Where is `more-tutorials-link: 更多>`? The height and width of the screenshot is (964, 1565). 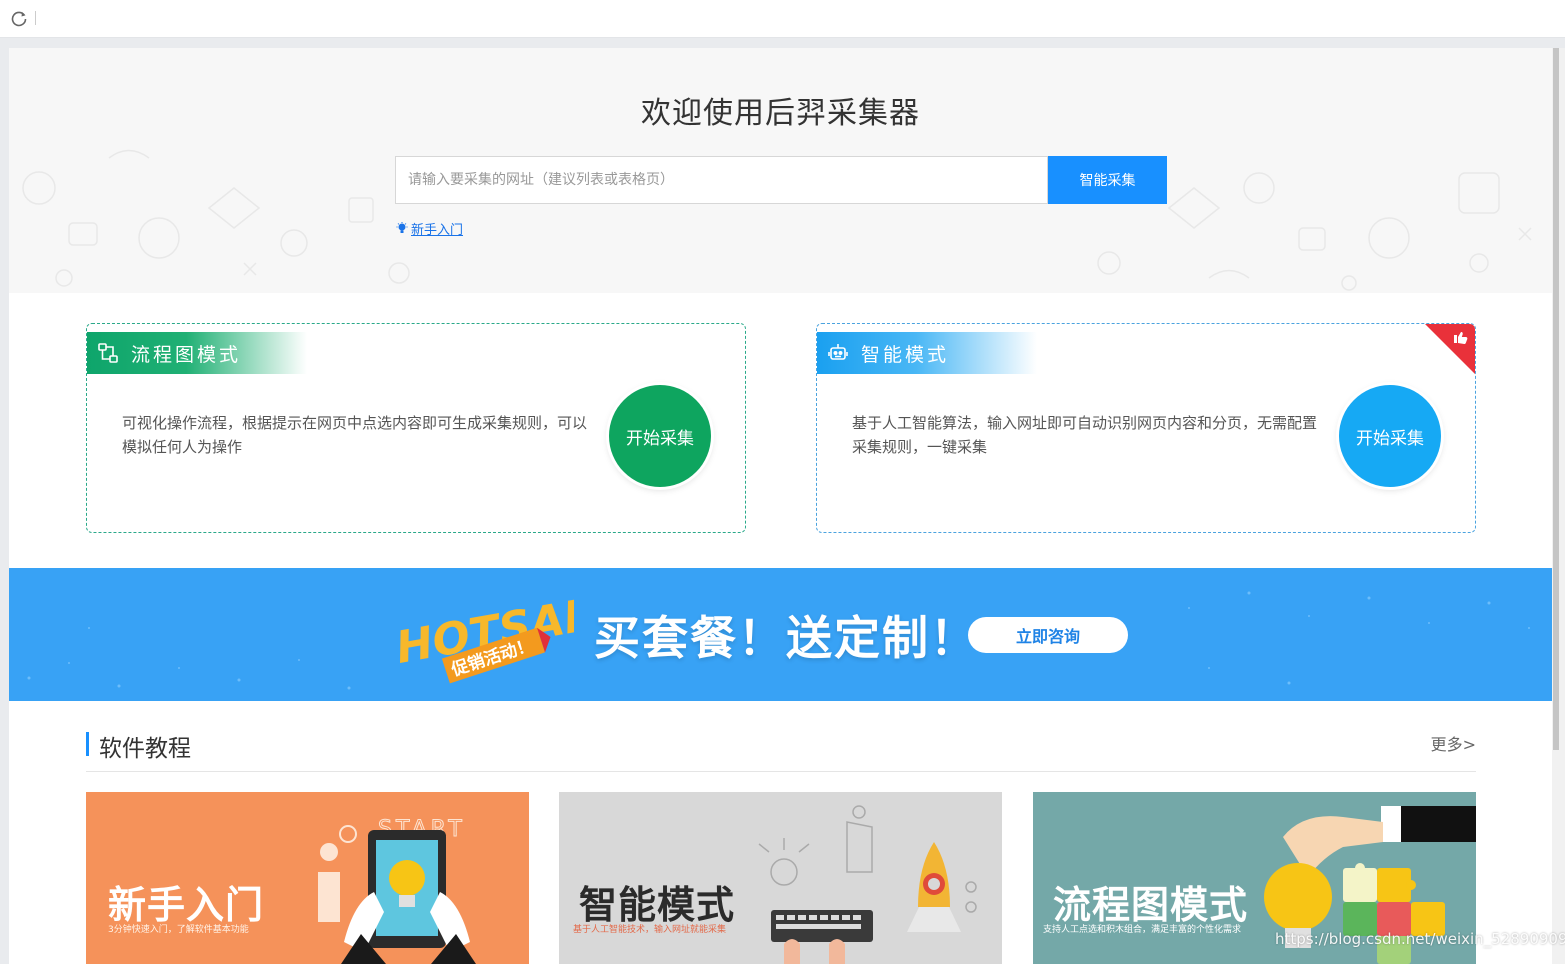 more-tutorials-link: 更多> is located at coordinates (1453, 743).